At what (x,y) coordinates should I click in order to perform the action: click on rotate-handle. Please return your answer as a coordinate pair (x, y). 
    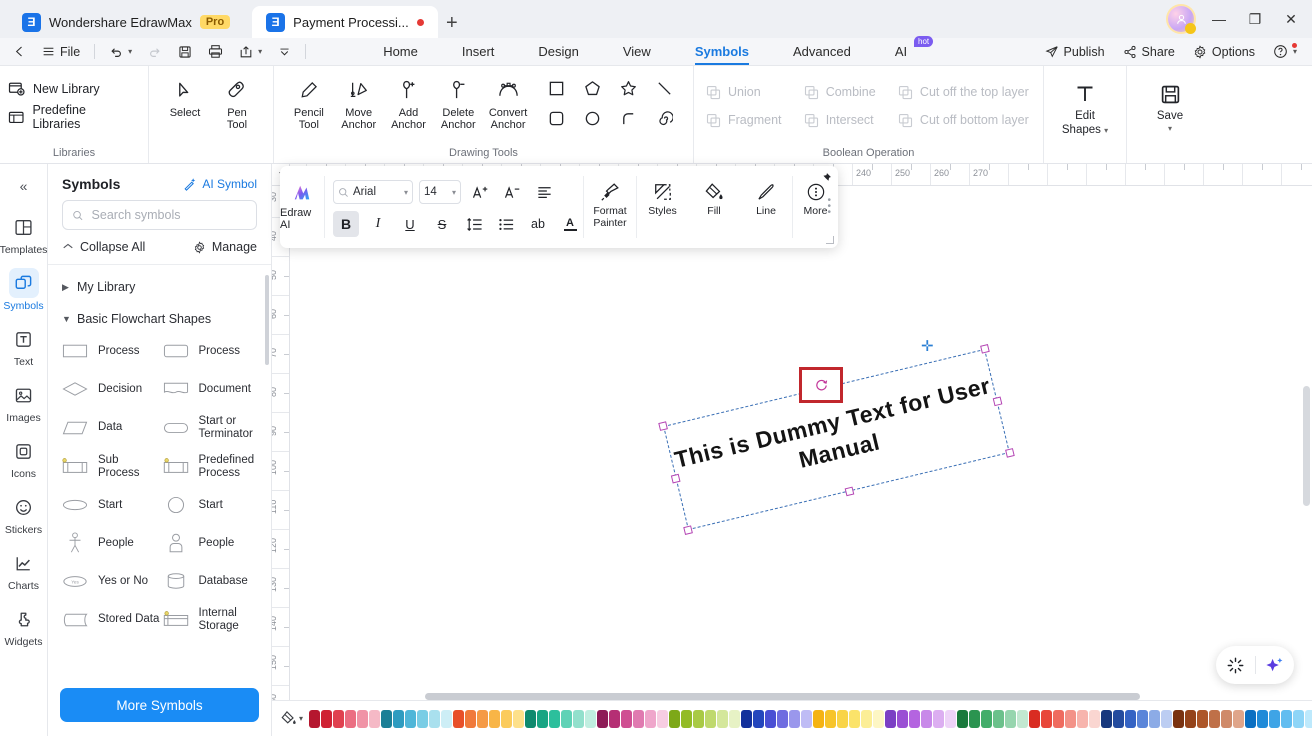
    Looking at the image, I should click on (821, 385).